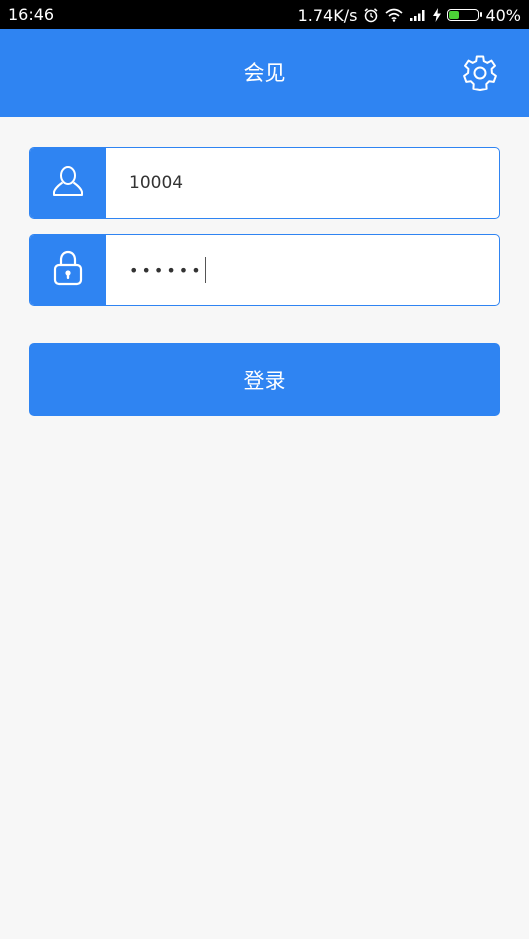 This screenshot has height=939, width=529. What do you see at coordinates (31, 14) in the screenshot?
I see `status-time: 16:46` at bounding box center [31, 14].